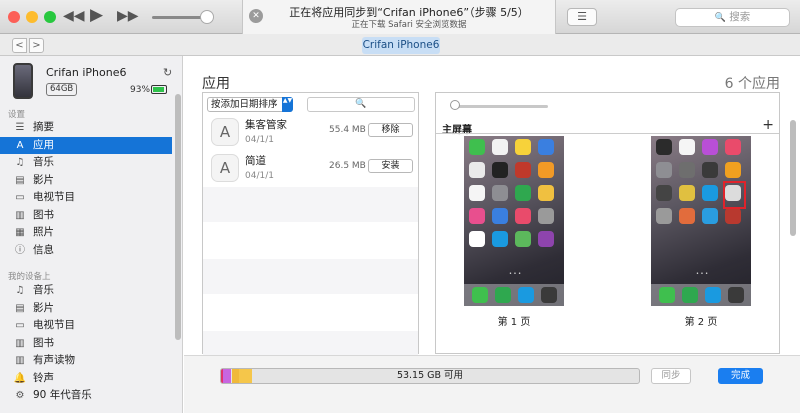 The width and height of the screenshot is (800, 413). I want to click on sidebar-item-label: 90 年代音乐, so click(62, 395).